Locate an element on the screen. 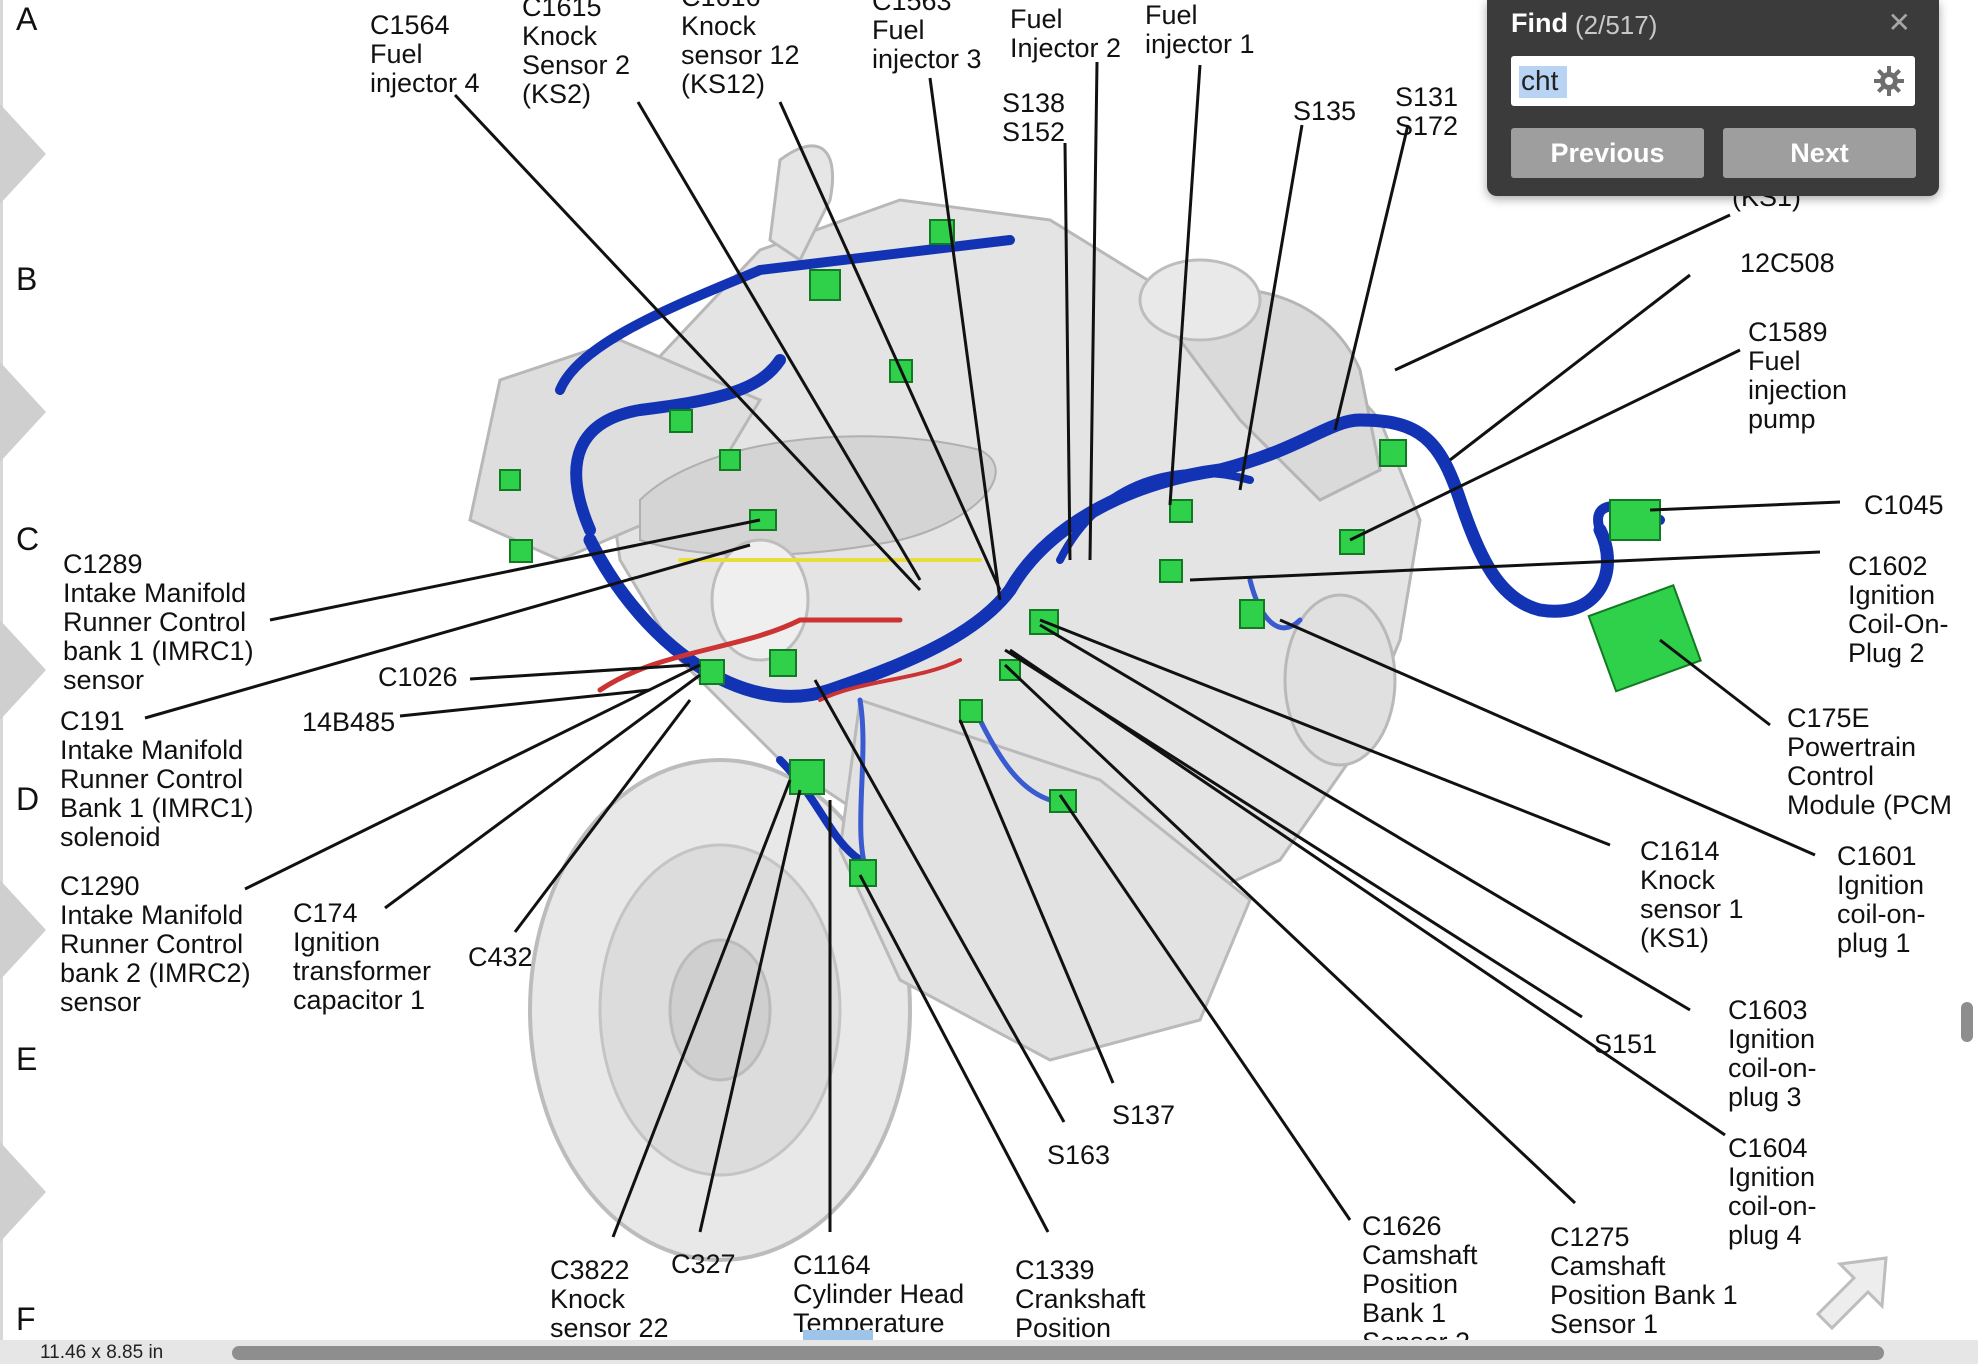  callout-c1602: C1602 Ignition Coil-On-Plug 2 is located at coordinates (1898, 609).